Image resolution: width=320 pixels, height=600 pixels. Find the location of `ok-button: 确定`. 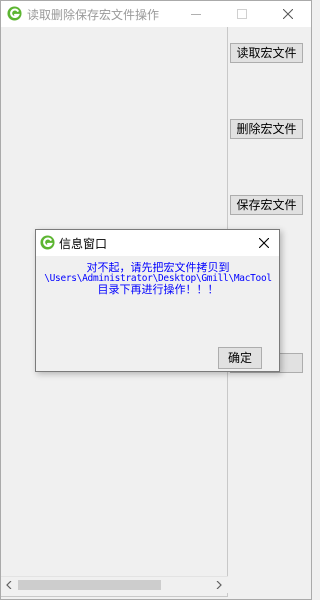

ok-button: 确定 is located at coordinates (240, 358).